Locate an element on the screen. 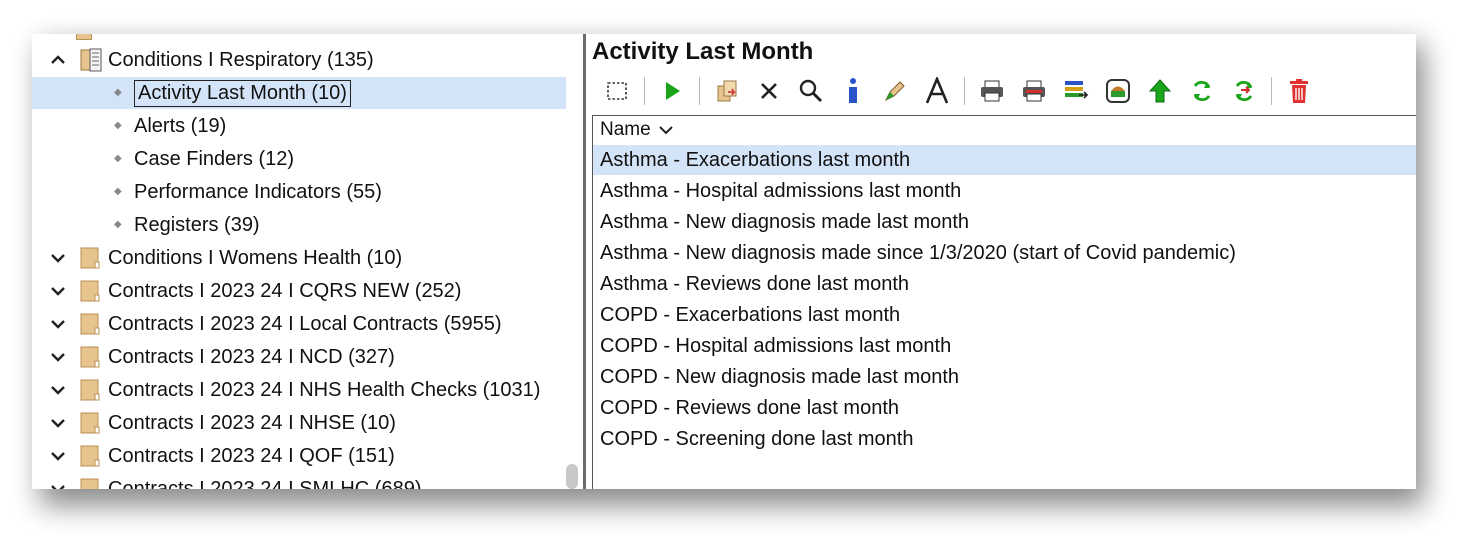 The height and width of the screenshot is (554, 1481). run-icon is located at coordinates (672, 91).